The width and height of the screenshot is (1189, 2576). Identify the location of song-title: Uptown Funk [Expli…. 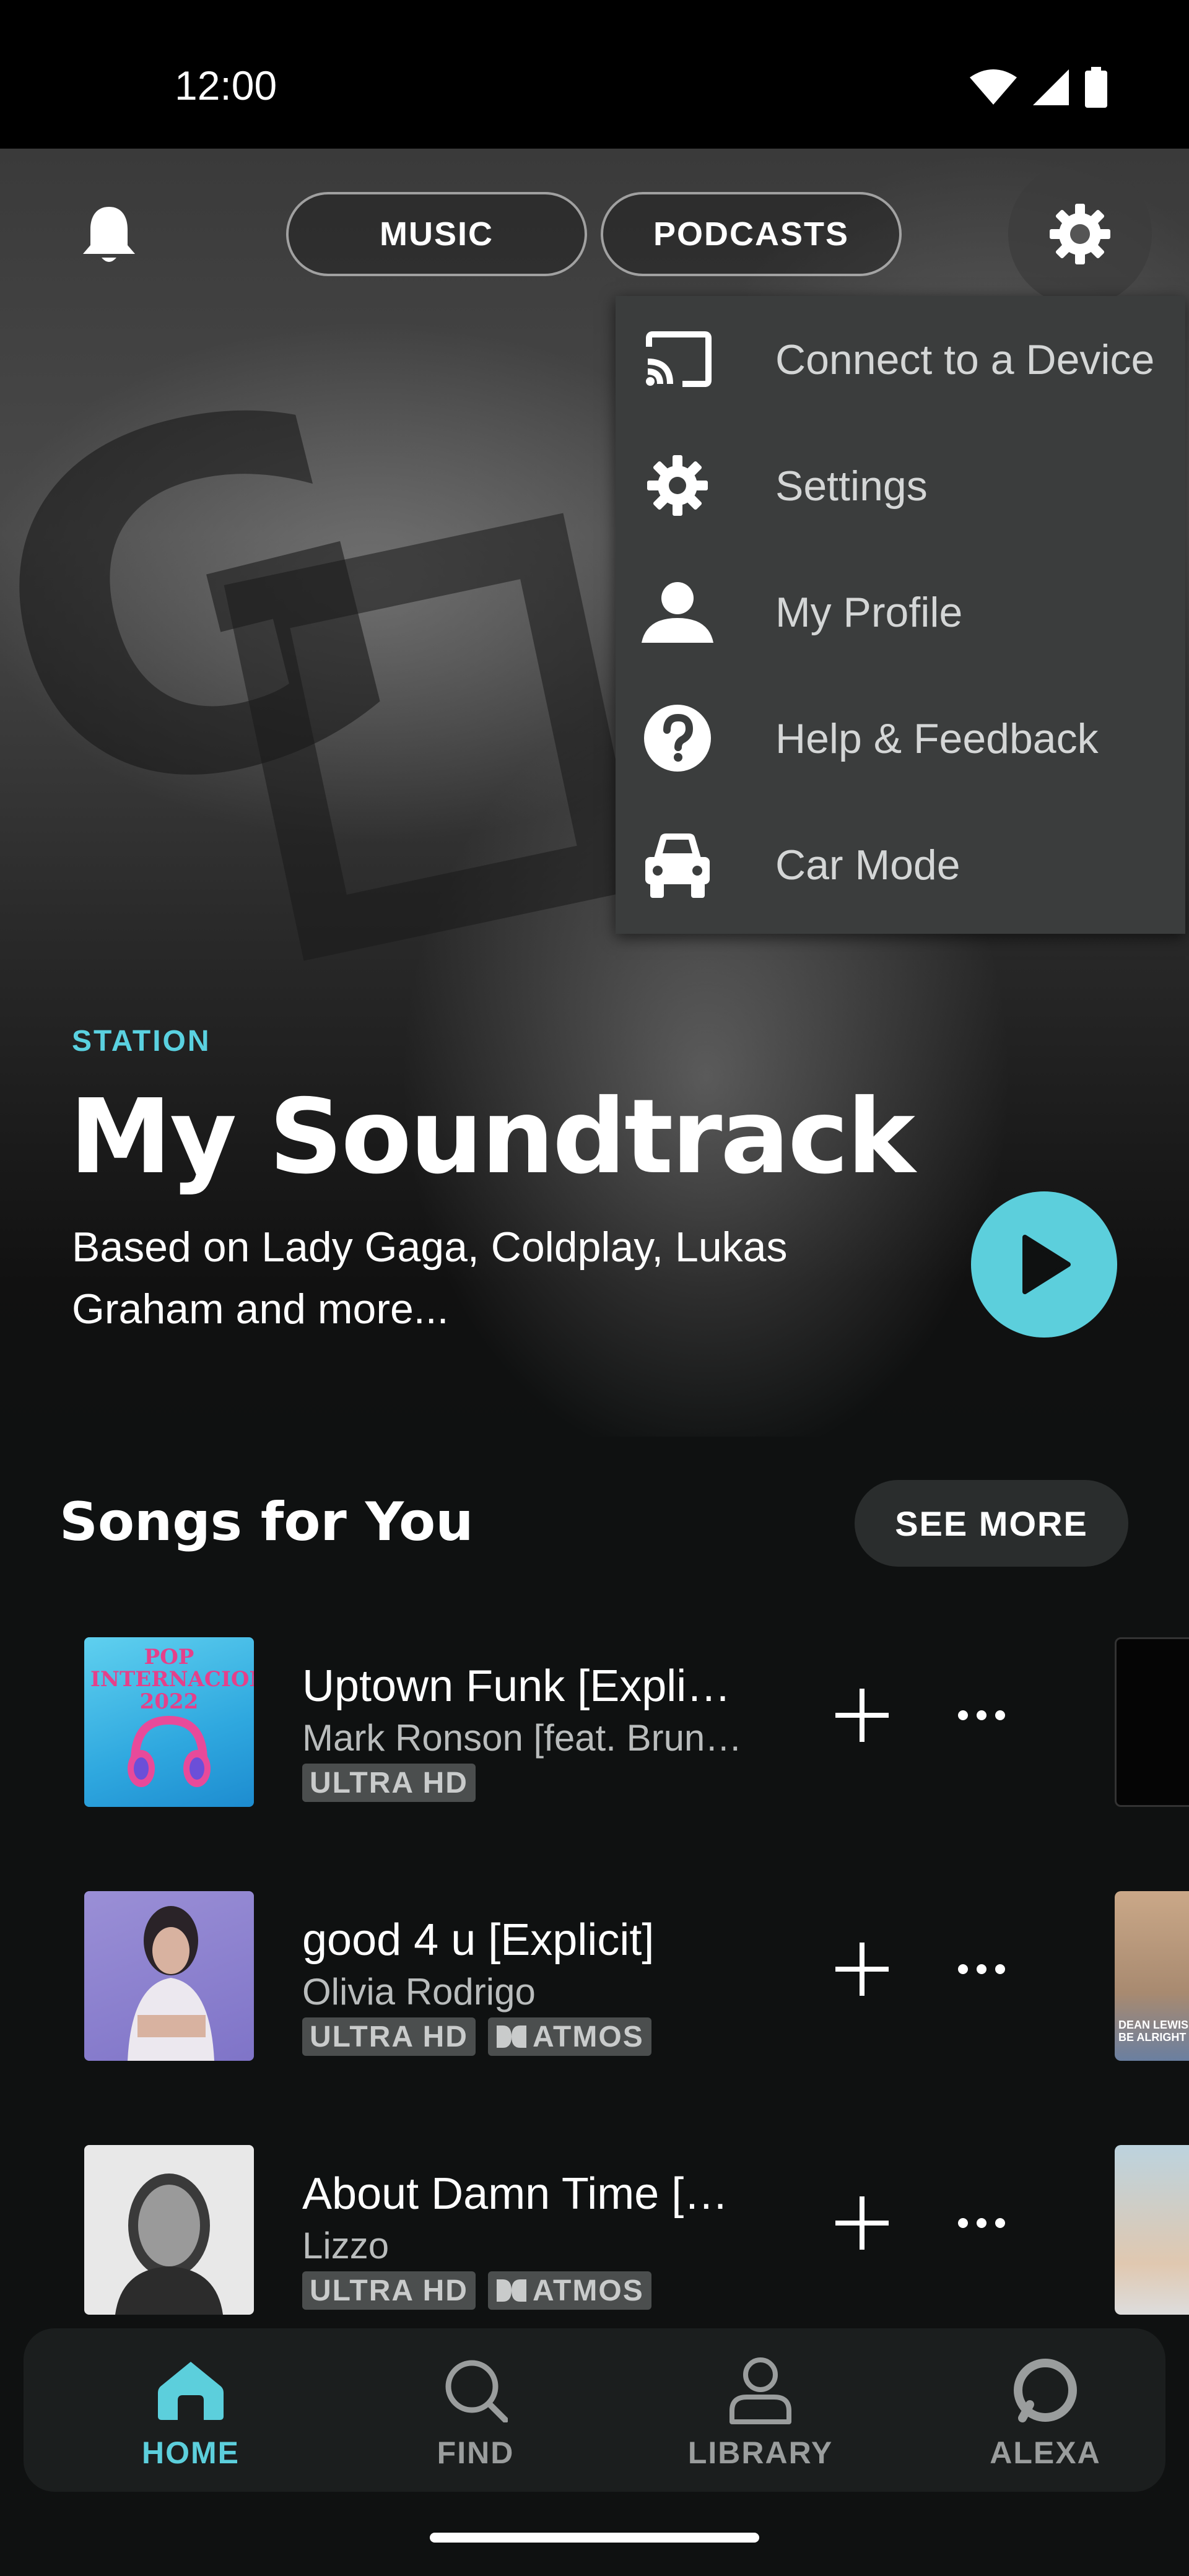
(516, 1686).